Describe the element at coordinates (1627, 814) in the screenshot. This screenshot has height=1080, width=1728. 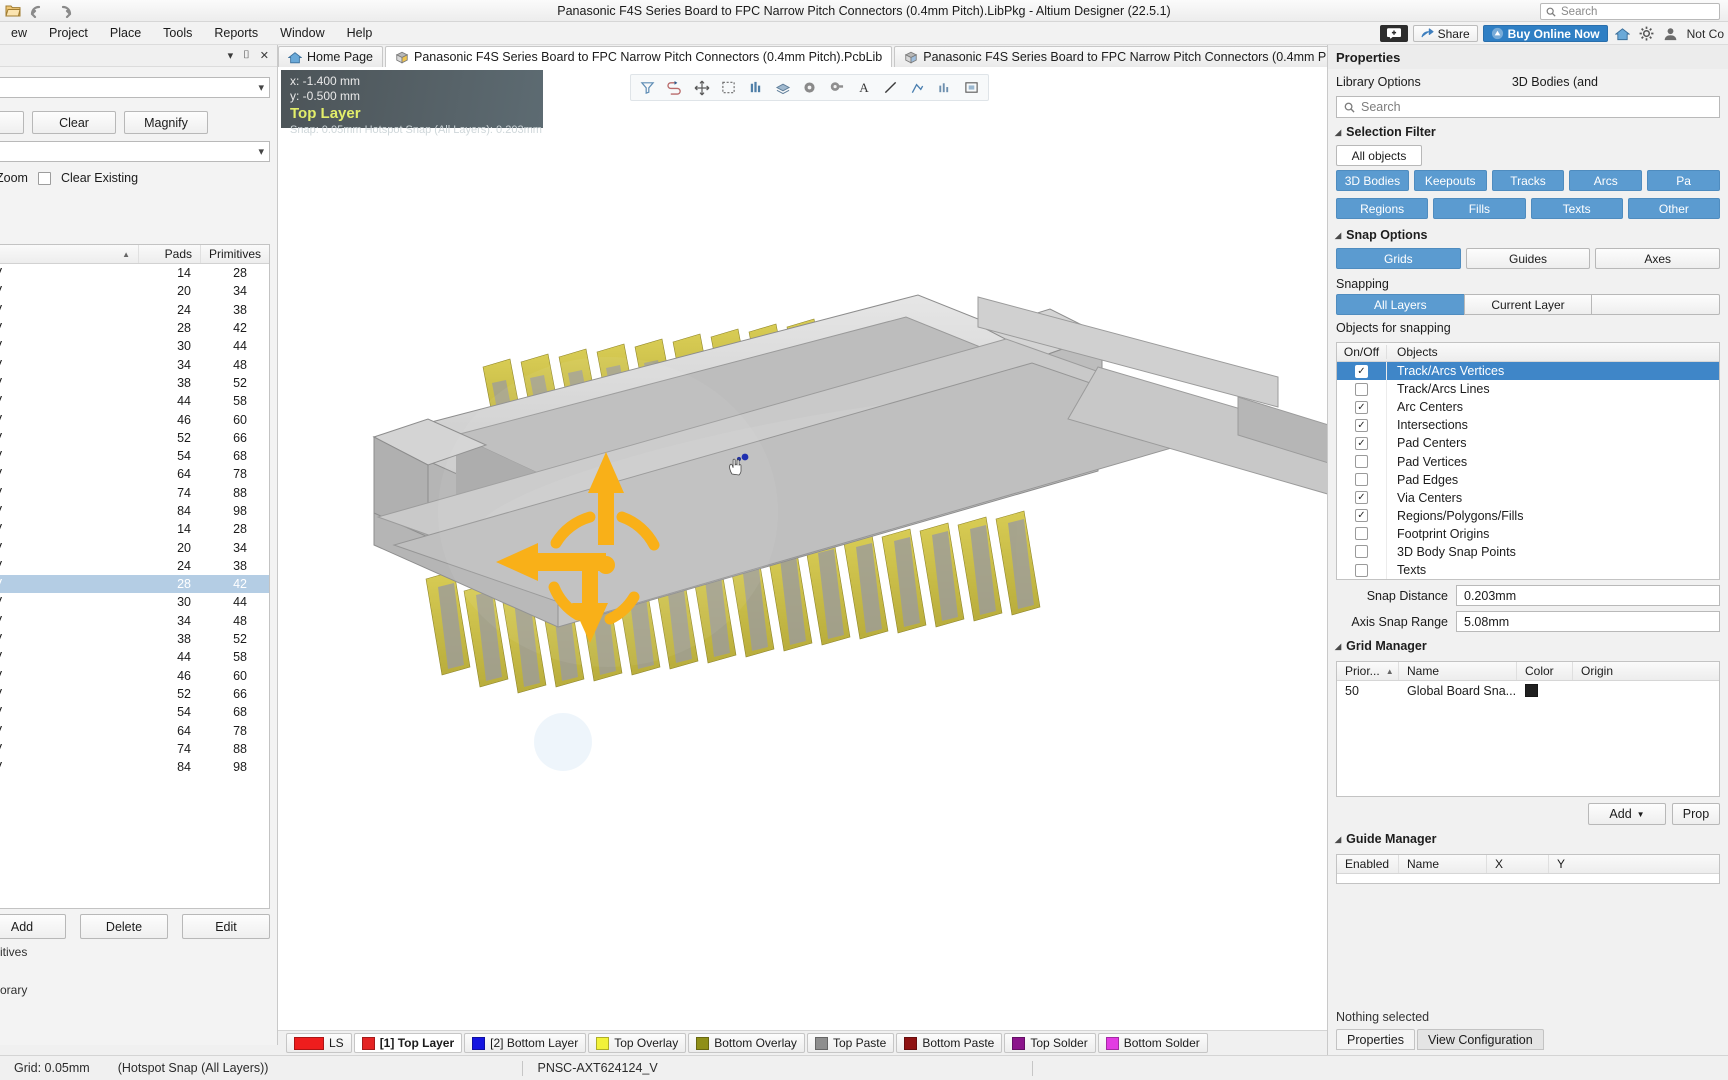
I see `add-grid-button: Add ▼` at that location.